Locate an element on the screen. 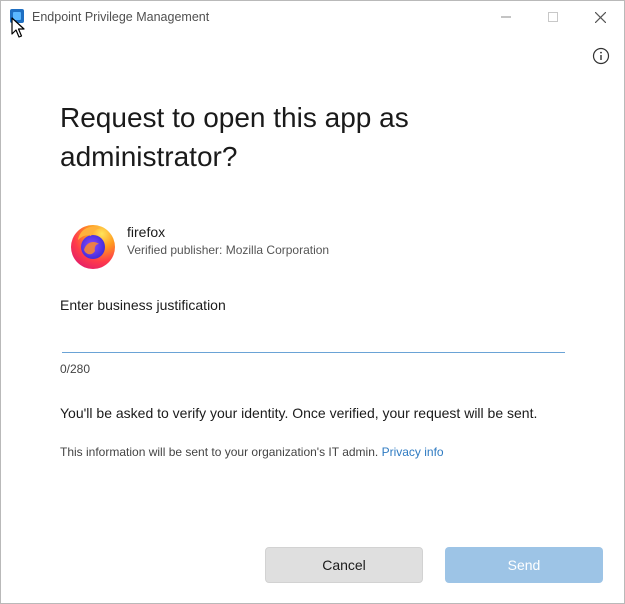 The image size is (625, 604). character-counter: 0/280 is located at coordinates (75, 369).